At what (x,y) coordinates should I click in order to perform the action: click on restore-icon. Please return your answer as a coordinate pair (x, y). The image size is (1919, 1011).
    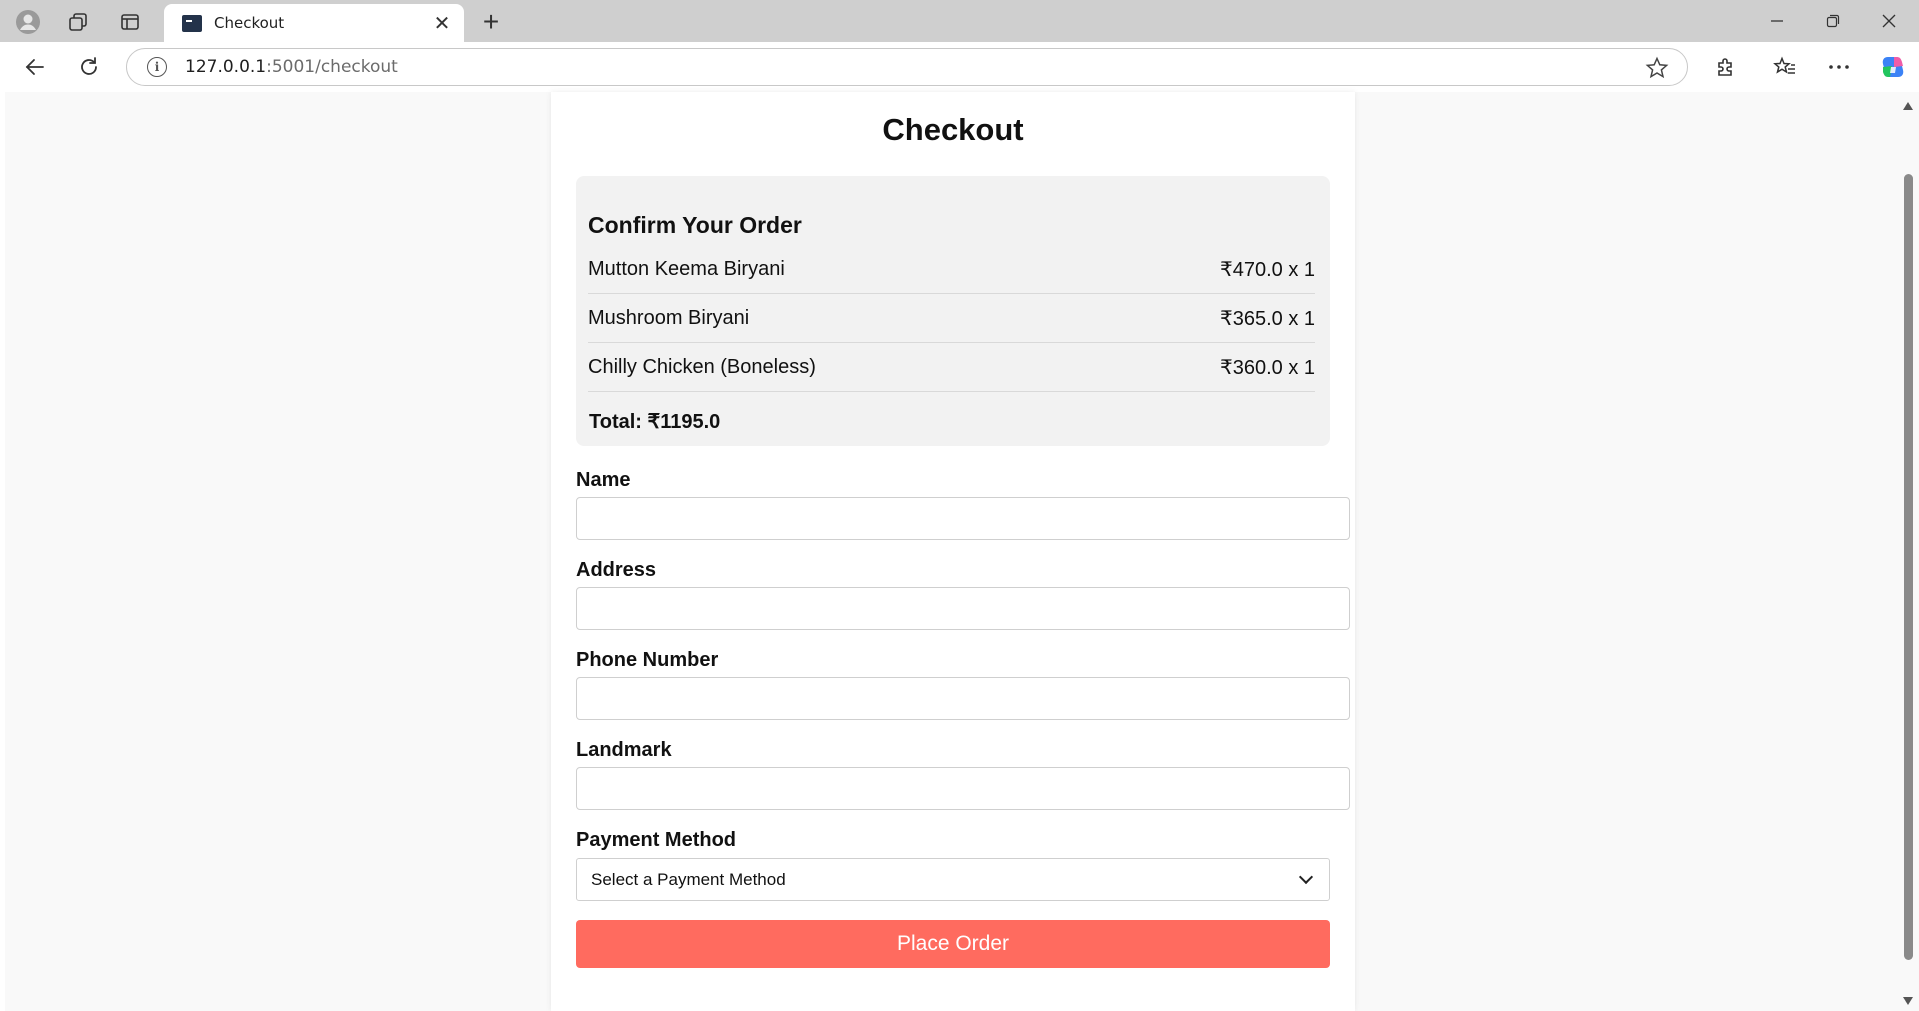
    Looking at the image, I should click on (1833, 21).